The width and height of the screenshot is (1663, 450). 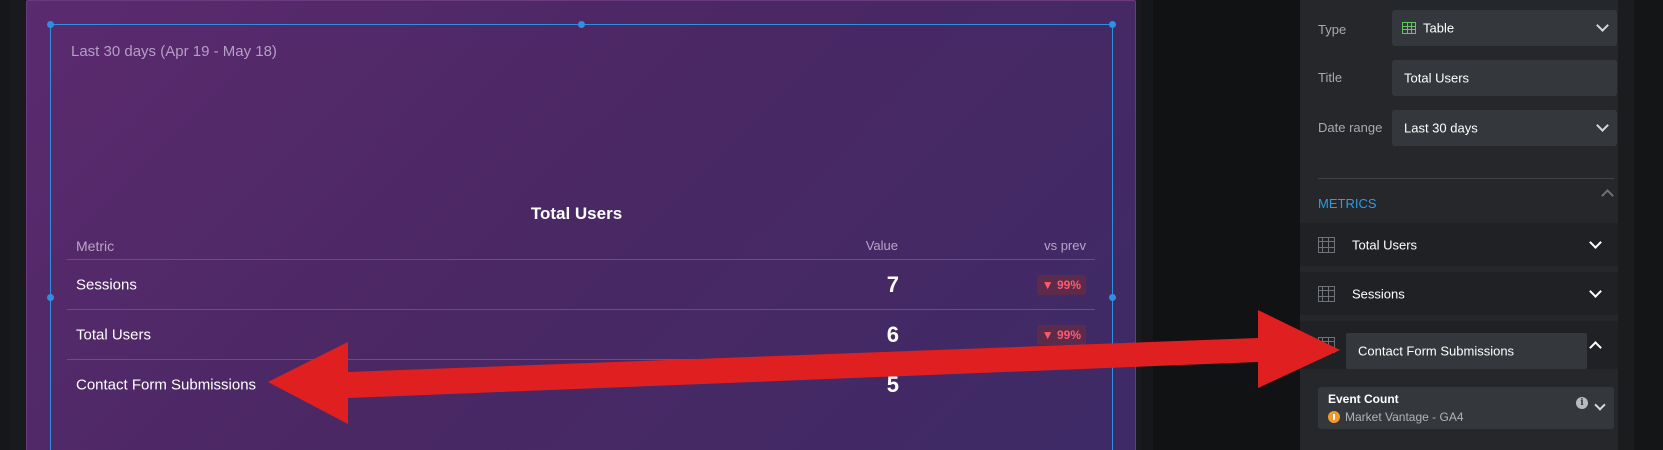 What do you see at coordinates (881, 245) in the screenshot?
I see `column-header-value: Value` at bounding box center [881, 245].